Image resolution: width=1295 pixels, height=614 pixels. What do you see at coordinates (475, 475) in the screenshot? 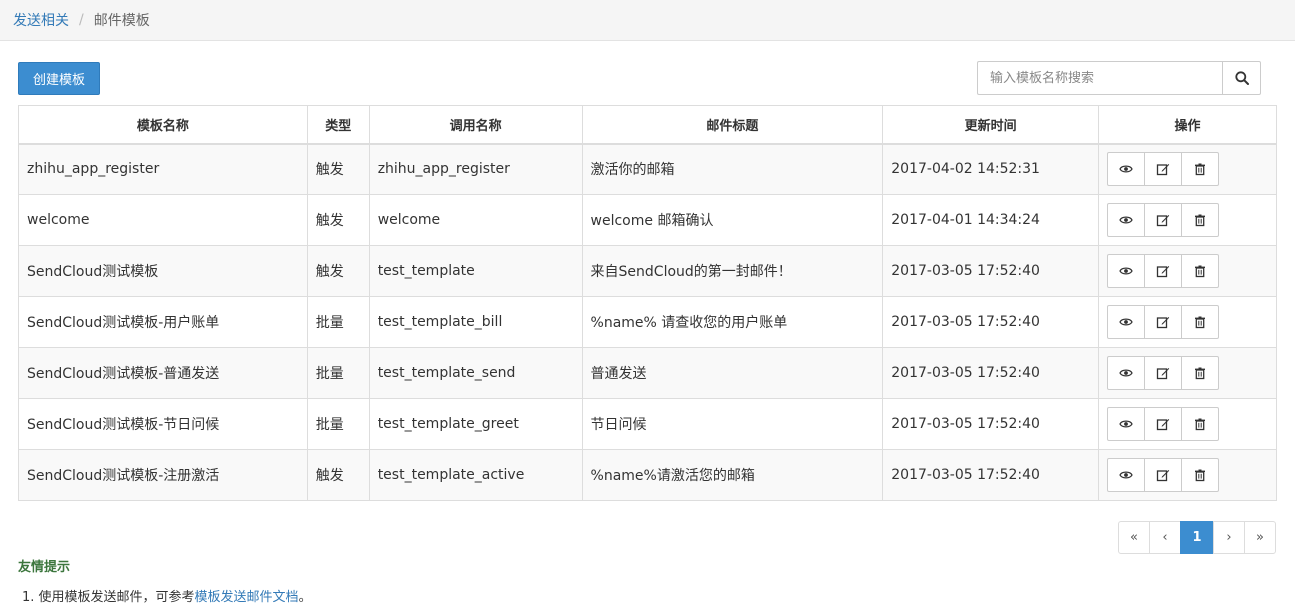
I see `cell-call-name: test_template_active` at bounding box center [475, 475].